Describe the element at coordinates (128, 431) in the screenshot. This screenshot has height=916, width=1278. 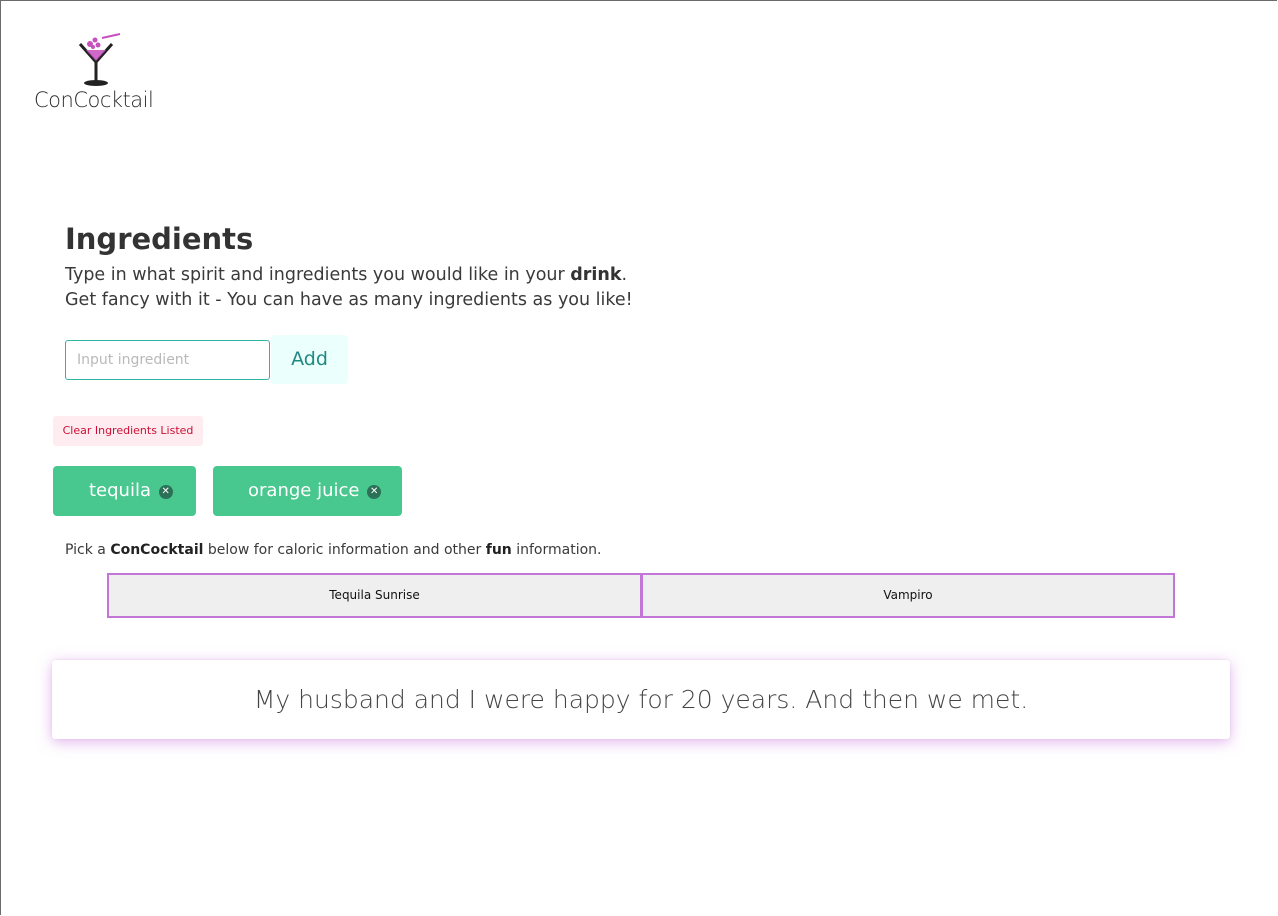
I see `clear-ingredients-button: Clear Ingredients Listed` at that location.